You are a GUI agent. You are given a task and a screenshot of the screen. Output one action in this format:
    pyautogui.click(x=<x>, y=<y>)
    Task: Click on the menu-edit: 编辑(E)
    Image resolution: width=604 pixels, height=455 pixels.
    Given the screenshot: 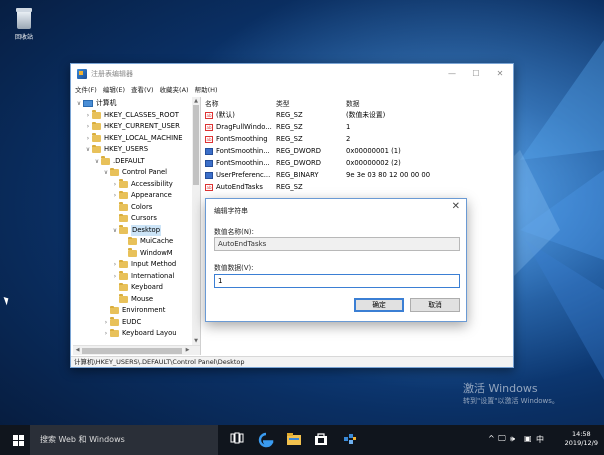 What is the action you would take?
    pyautogui.click(x=114, y=90)
    